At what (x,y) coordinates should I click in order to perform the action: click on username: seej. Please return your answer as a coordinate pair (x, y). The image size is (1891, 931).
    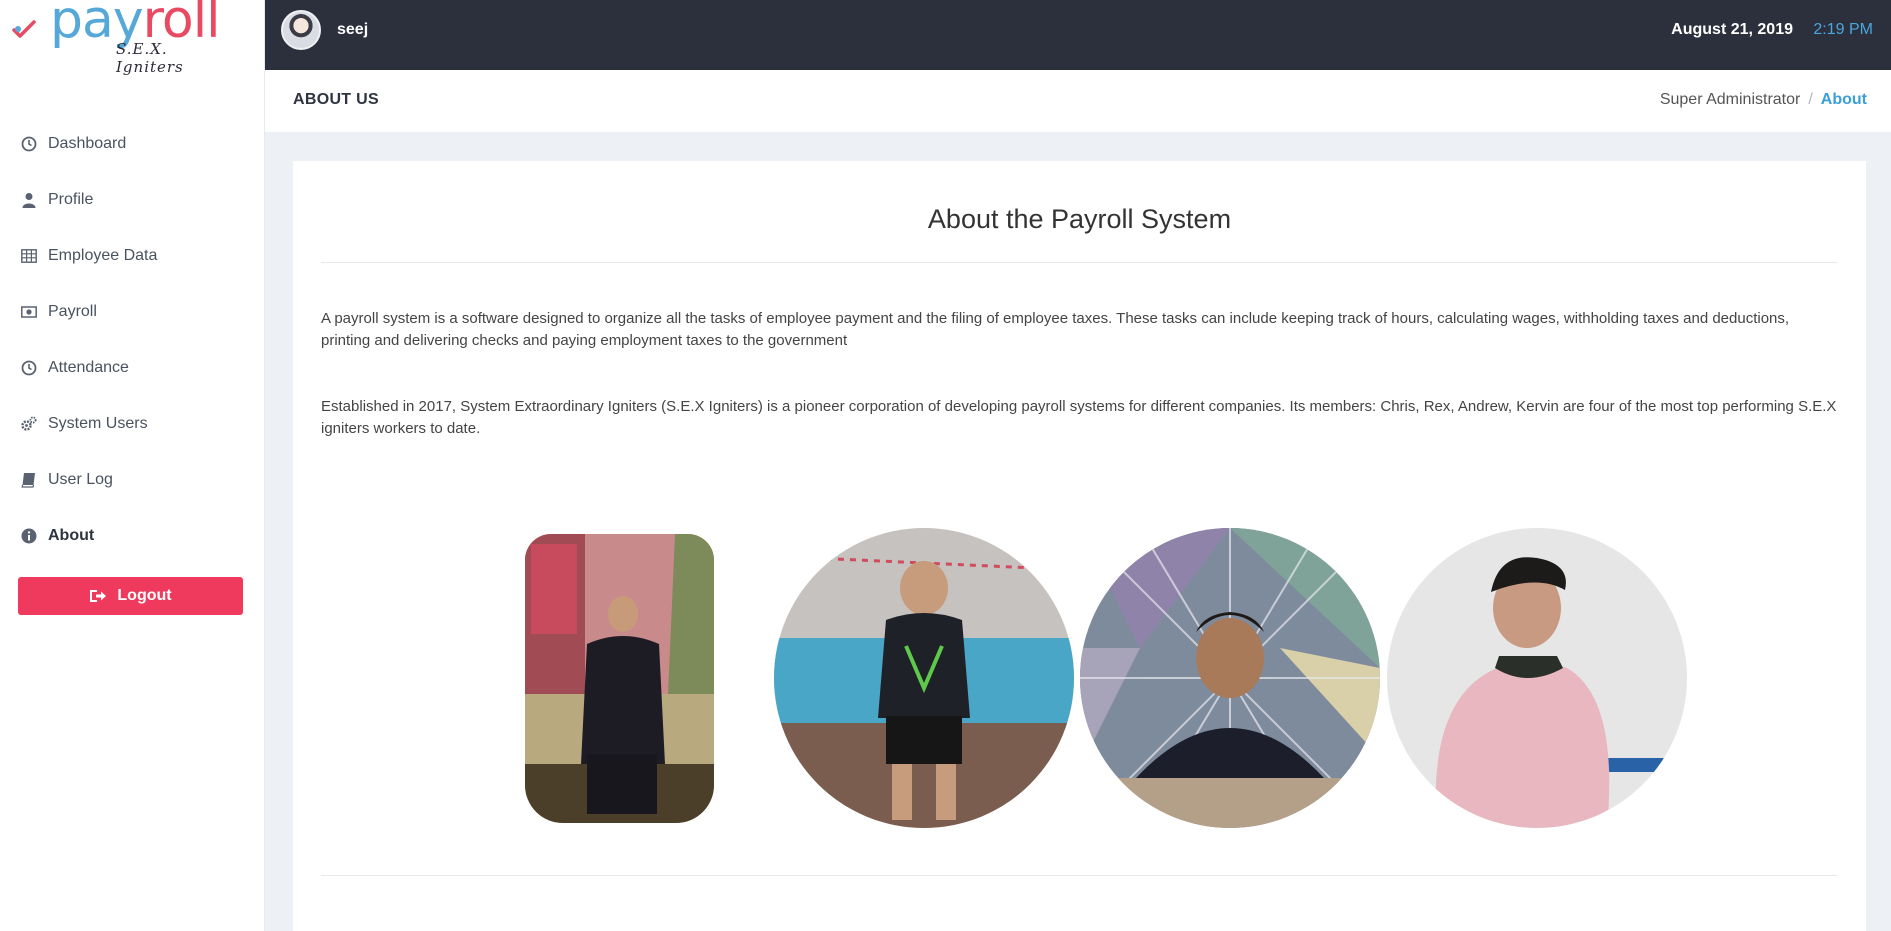
    Looking at the image, I should click on (352, 30).